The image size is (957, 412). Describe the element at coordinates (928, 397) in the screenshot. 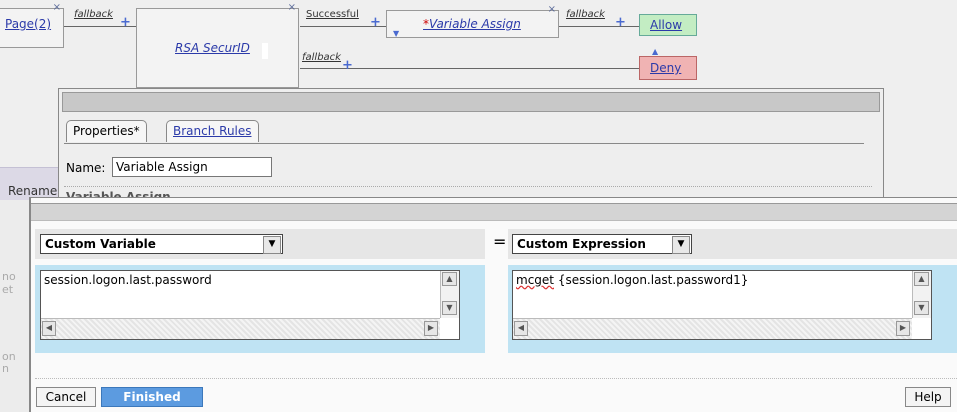

I see `help-button: Help` at that location.